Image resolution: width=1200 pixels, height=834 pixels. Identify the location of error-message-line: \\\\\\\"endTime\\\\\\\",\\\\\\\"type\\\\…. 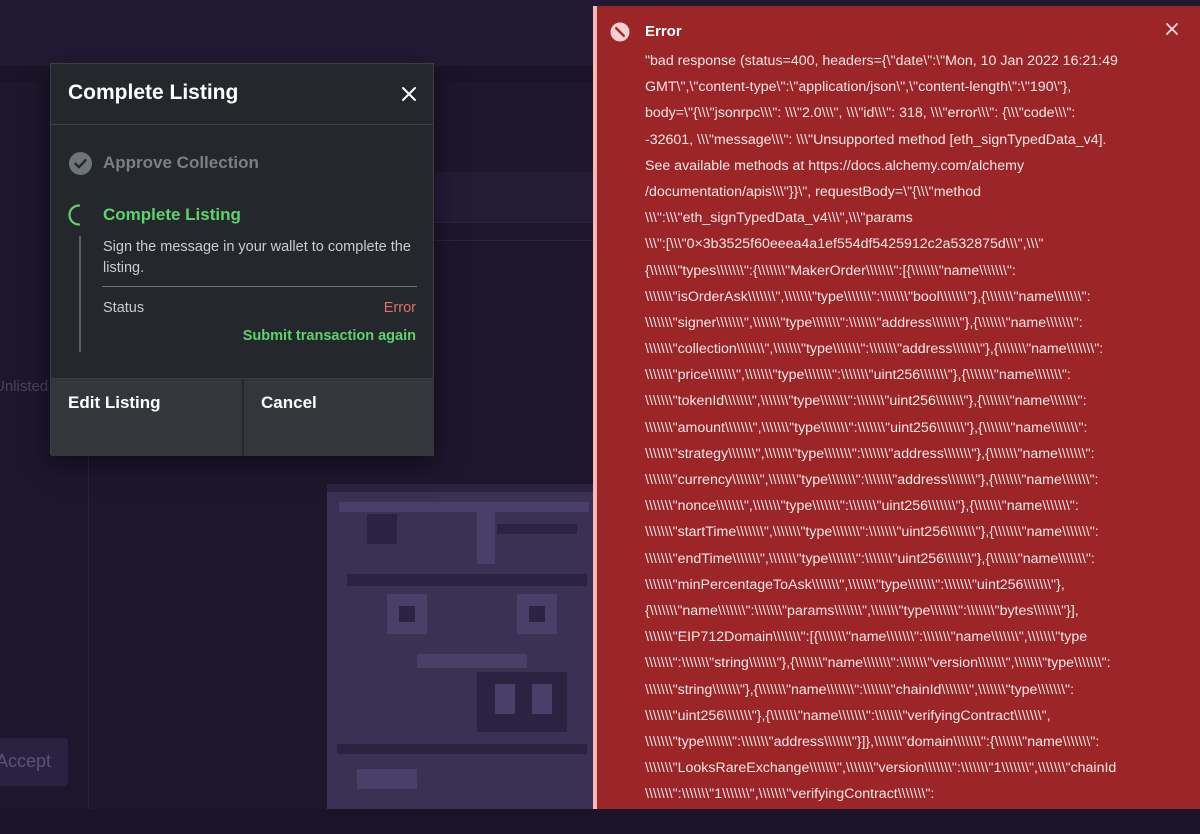
(870, 558).